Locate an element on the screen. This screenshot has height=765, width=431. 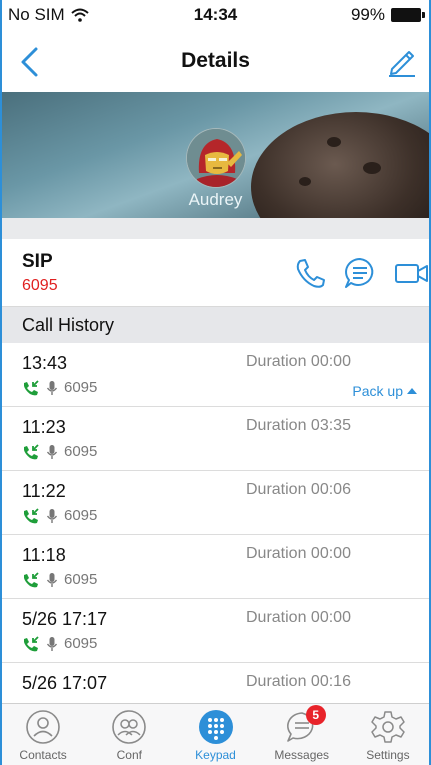
avatar is located at coordinates (216, 158).